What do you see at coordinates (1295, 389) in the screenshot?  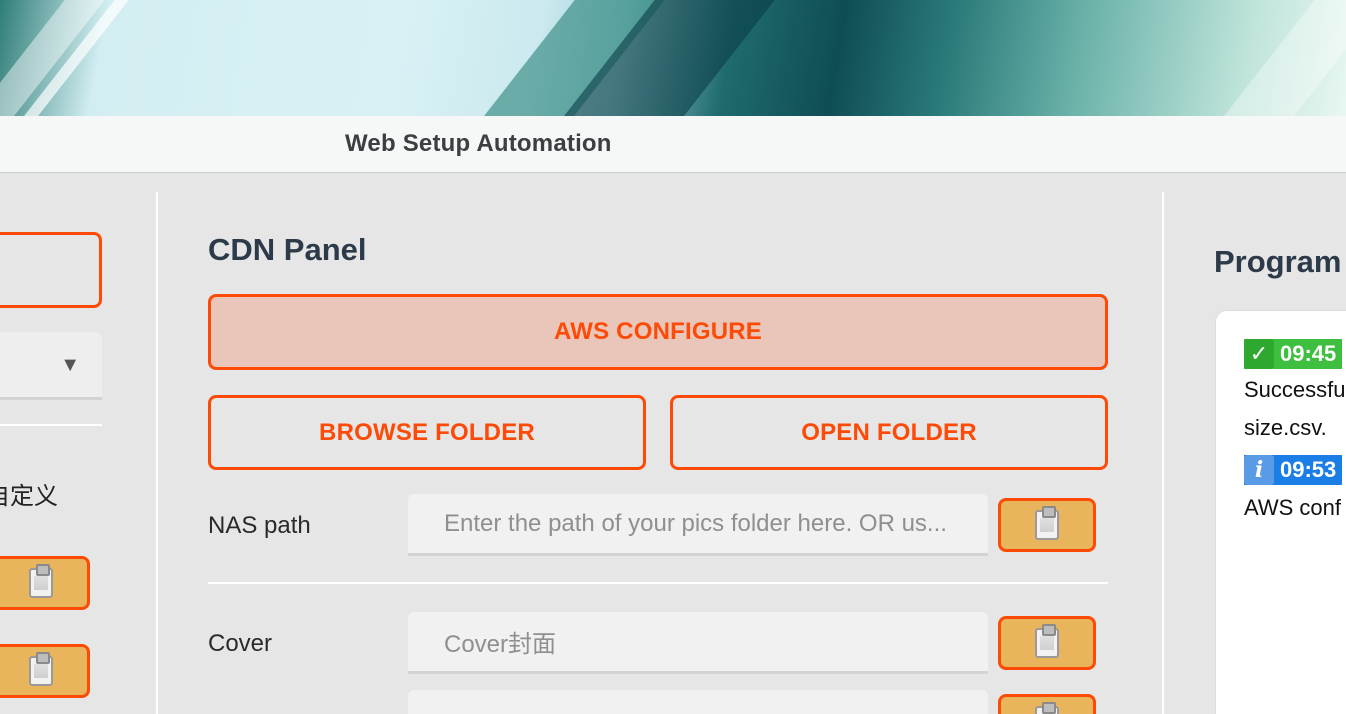 I see `log-entry-text: Successfu` at bounding box center [1295, 389].